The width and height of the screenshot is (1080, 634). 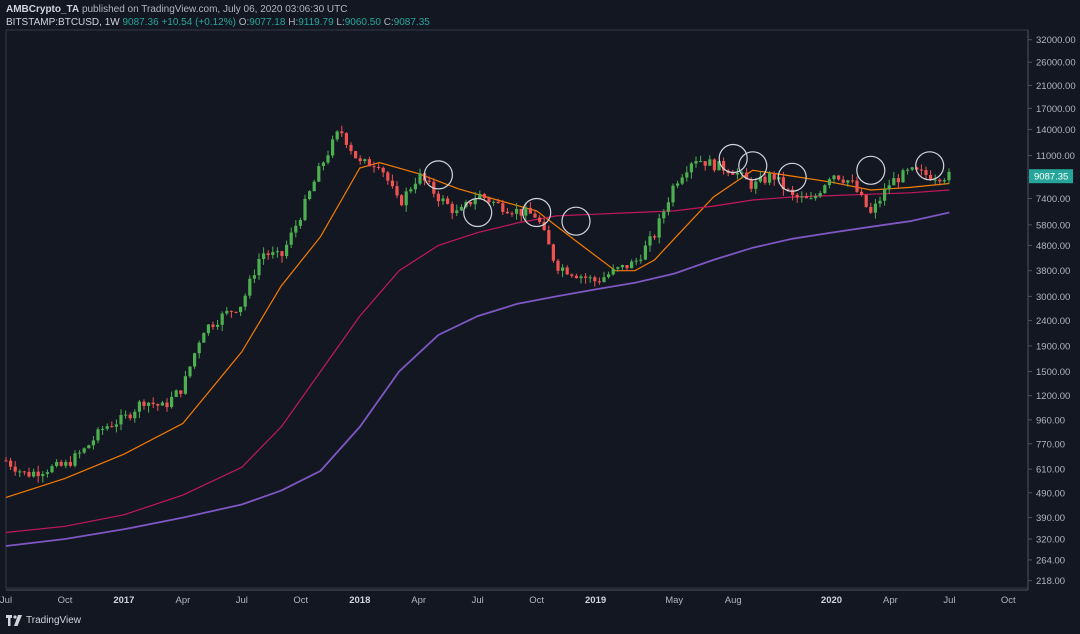 What do you see at coordinates (1053, 199) in the screenshot?
I see `price-tick-label: 7400.00` at bounding box center [1053, 199].